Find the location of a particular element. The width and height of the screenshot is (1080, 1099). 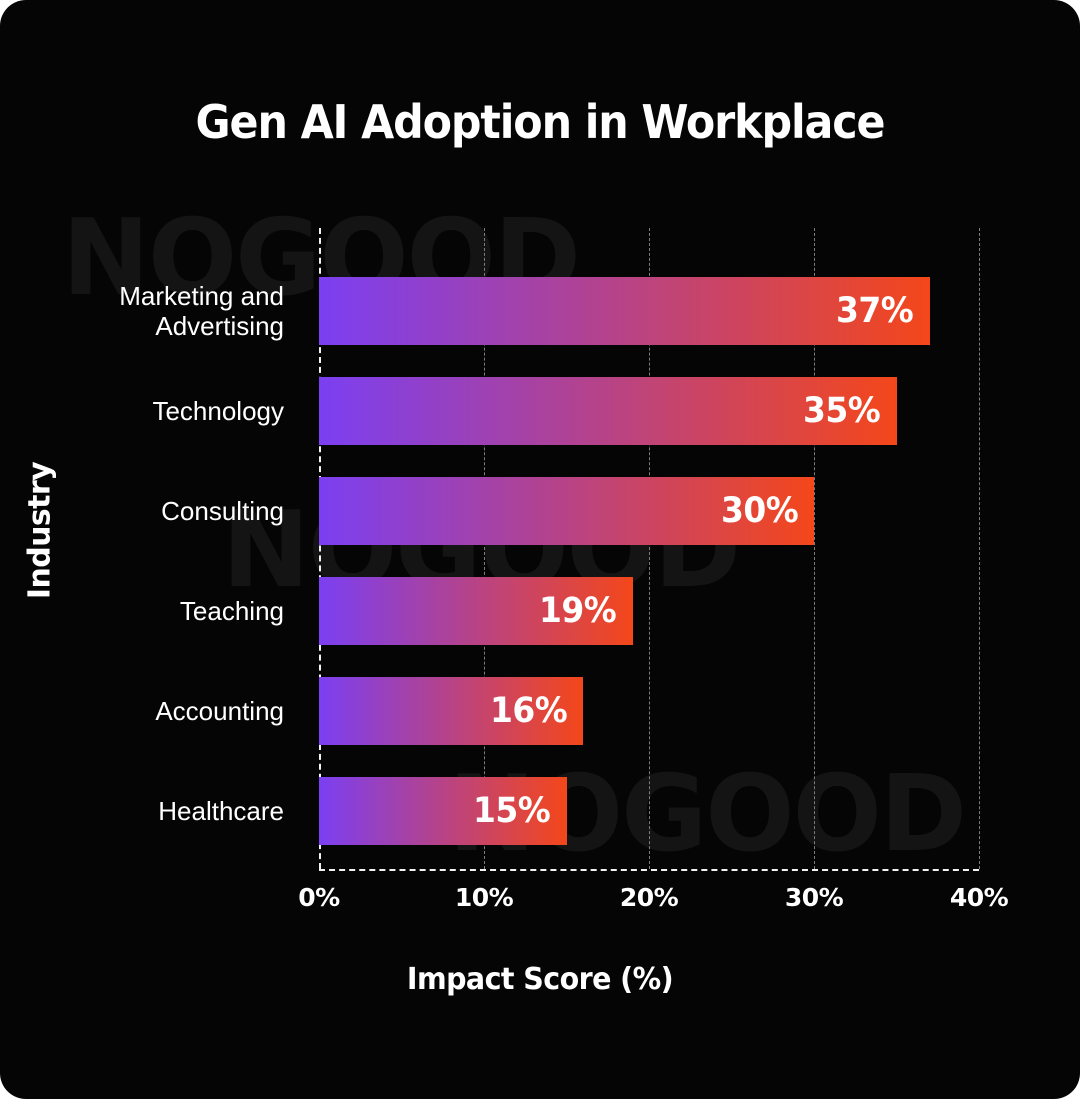

bar-row: 37% is located at coordinates (649, 311).